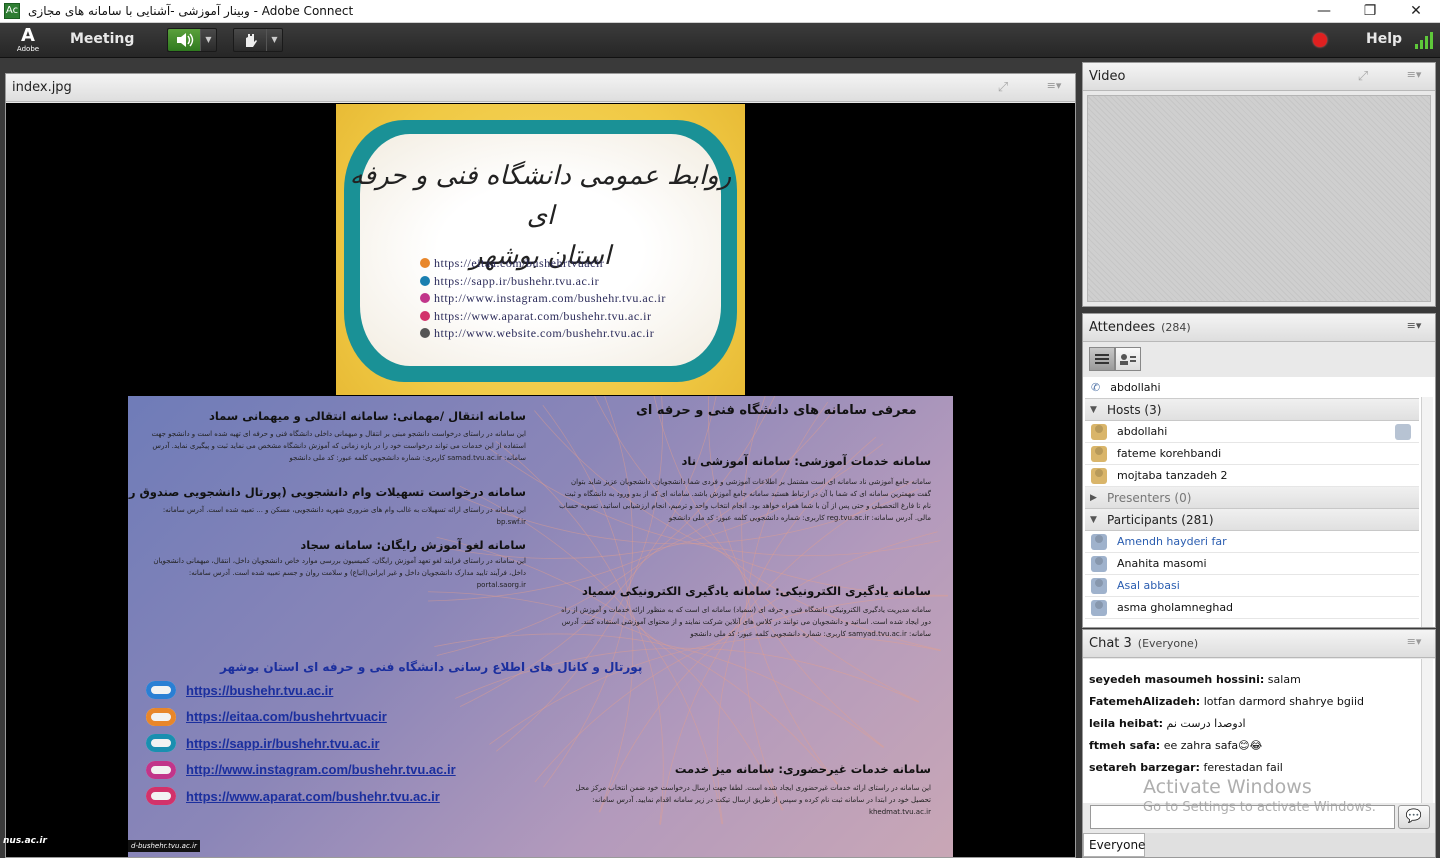 The image size is (1440, 858). I want to click on attendee-count: (284), so click(1176, 327).